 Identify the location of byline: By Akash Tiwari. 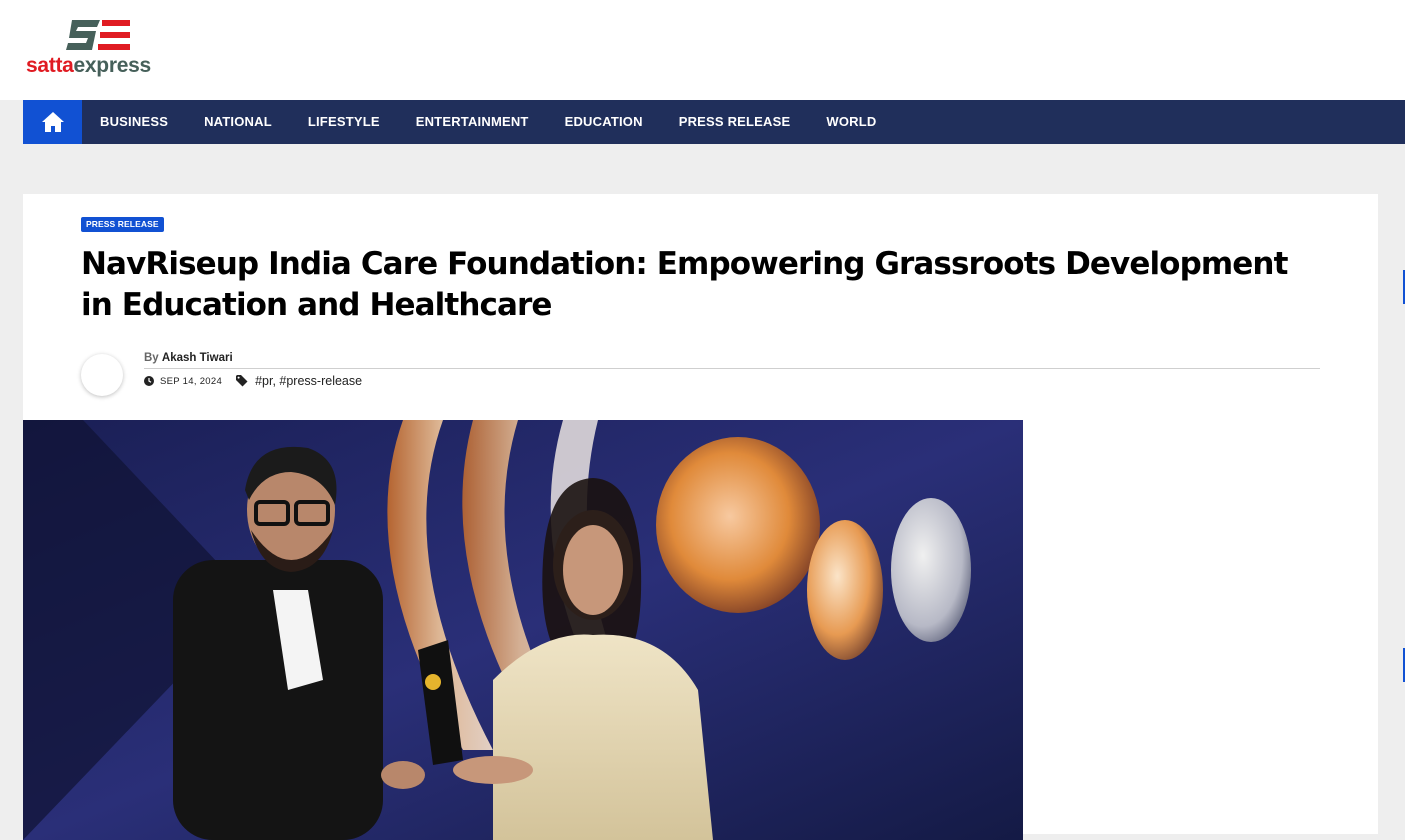
(188, 358).